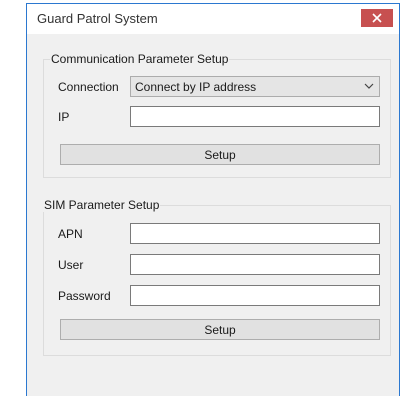 The image size is (410, 396). I want to click on connection-select: Connect by IP address, so click(255, 86).